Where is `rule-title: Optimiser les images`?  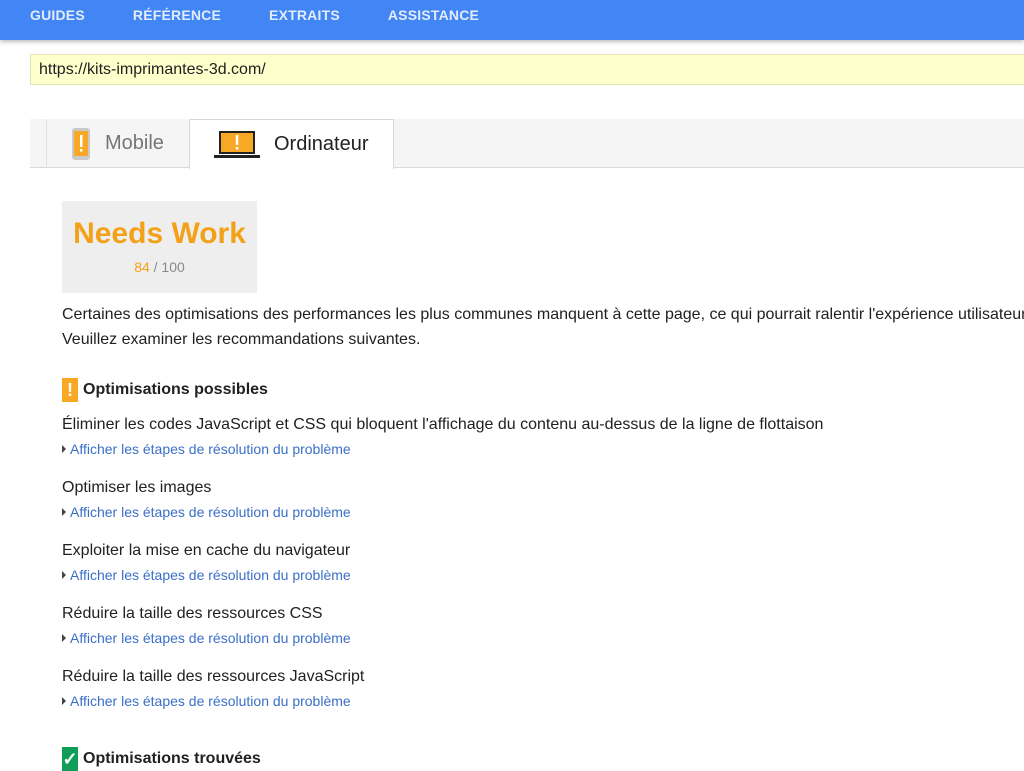 rule-title: Optimiser les images is located at coordinates (137, 487).